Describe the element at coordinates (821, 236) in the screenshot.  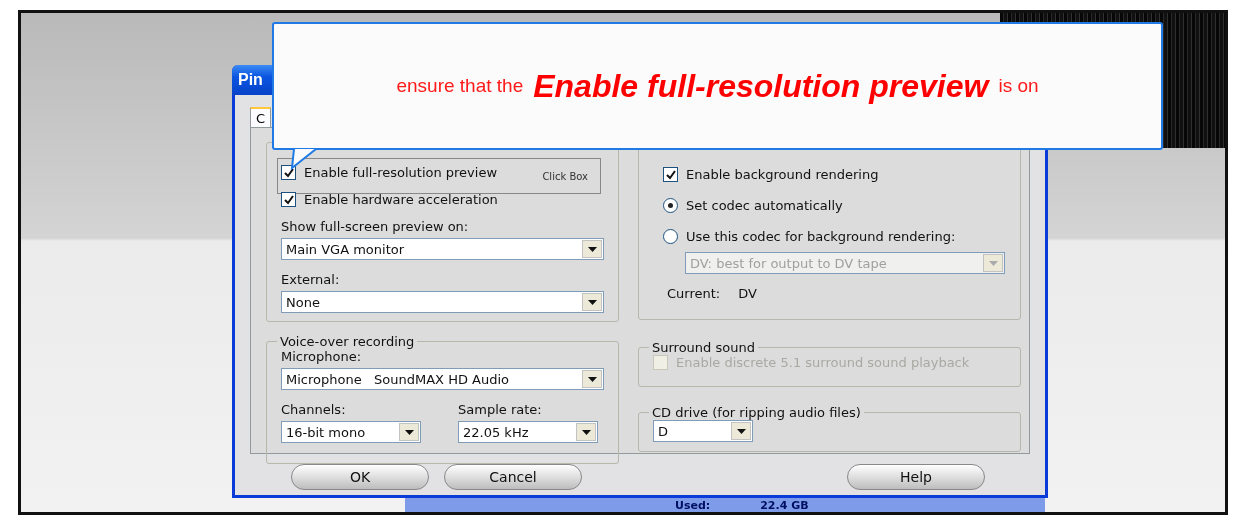
I see `radio-label: Use this codec for background rendering:` at that location.